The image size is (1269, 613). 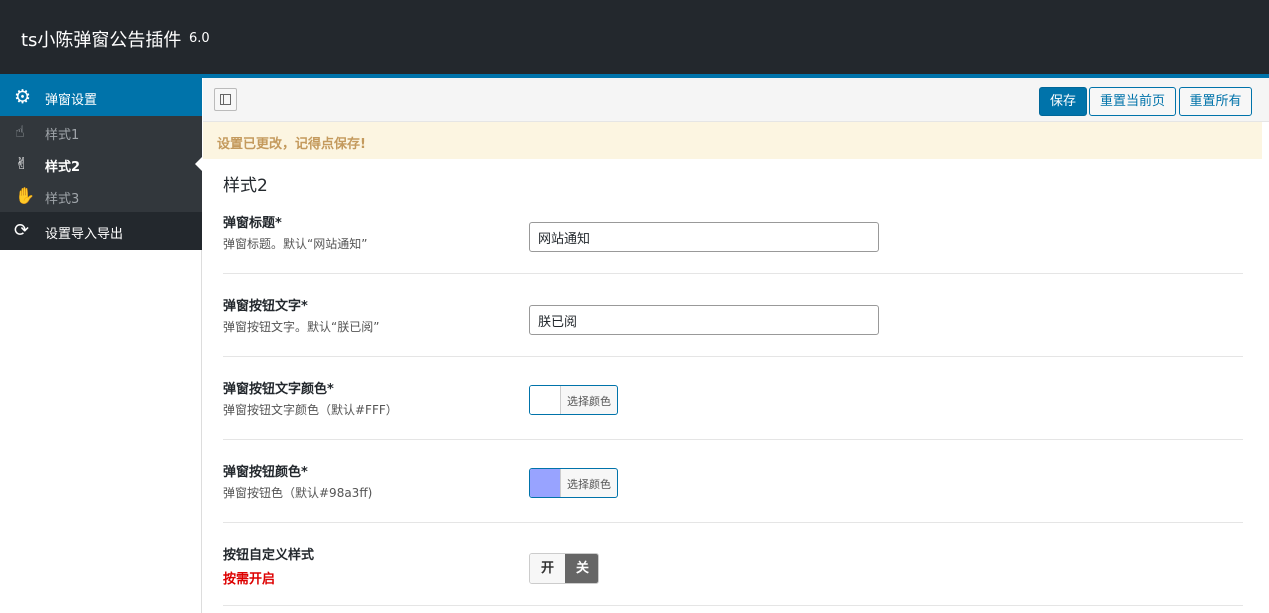 I want to click on sidebar-item-style1: ☝ 样式1, so click(x=101, y=132).